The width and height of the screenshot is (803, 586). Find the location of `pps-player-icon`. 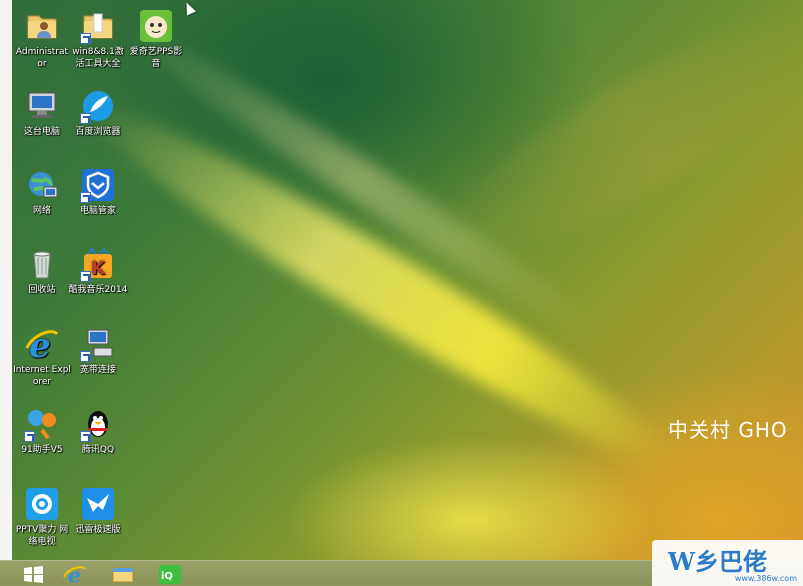

pps-player-icon is located at coordinates (156, 26).